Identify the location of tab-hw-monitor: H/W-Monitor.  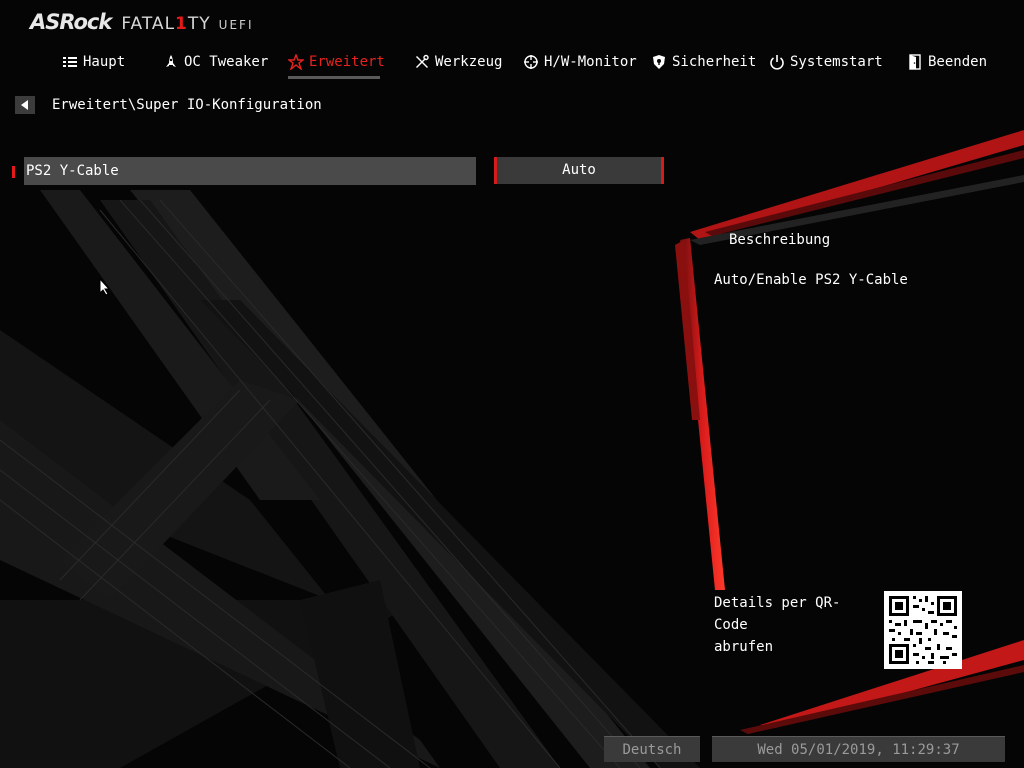
(580, 62).